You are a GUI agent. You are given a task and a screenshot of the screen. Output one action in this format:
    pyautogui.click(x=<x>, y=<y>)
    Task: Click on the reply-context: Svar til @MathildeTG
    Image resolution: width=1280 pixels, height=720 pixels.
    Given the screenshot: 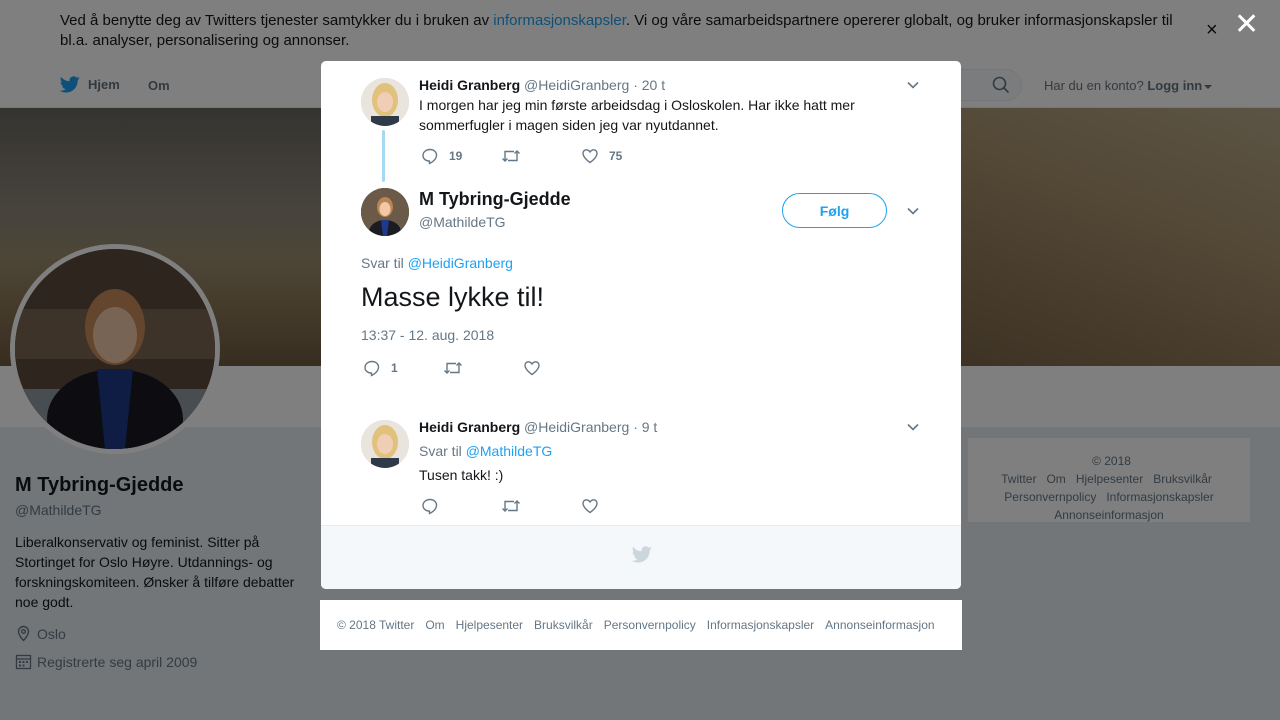 What is the action you would take?
    pyautogui.click(x=485, y=451)
    